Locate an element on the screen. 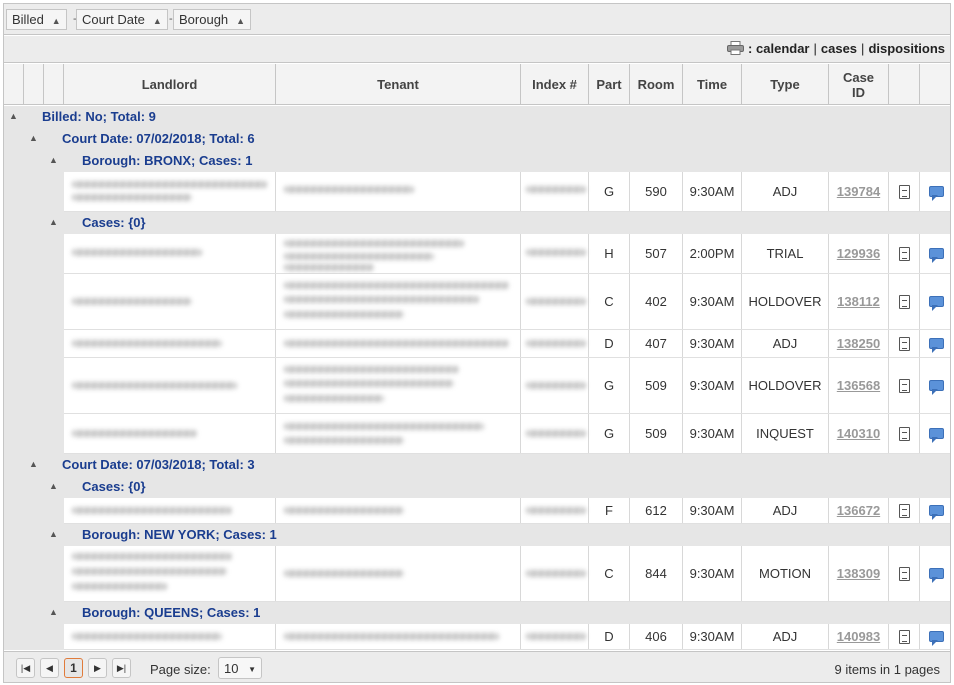  room-cell: 402 is located at coordinates (656, 301).